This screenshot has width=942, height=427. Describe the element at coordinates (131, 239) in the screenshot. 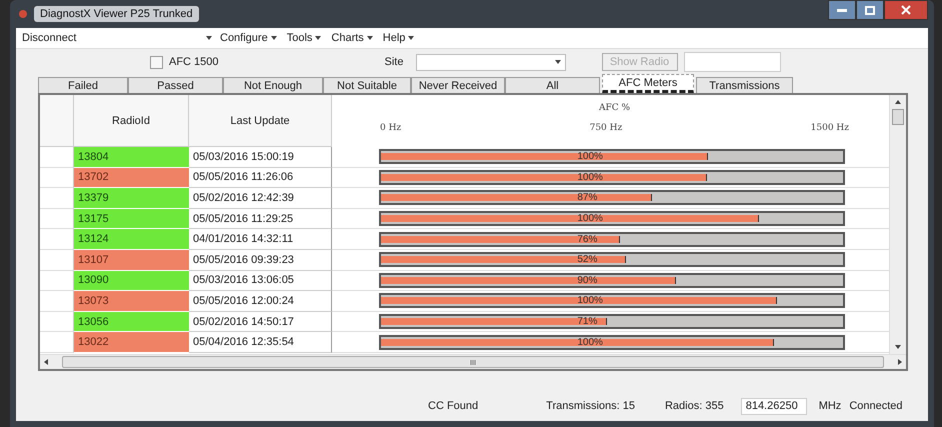

I see `table-cell: 13124` at that location.